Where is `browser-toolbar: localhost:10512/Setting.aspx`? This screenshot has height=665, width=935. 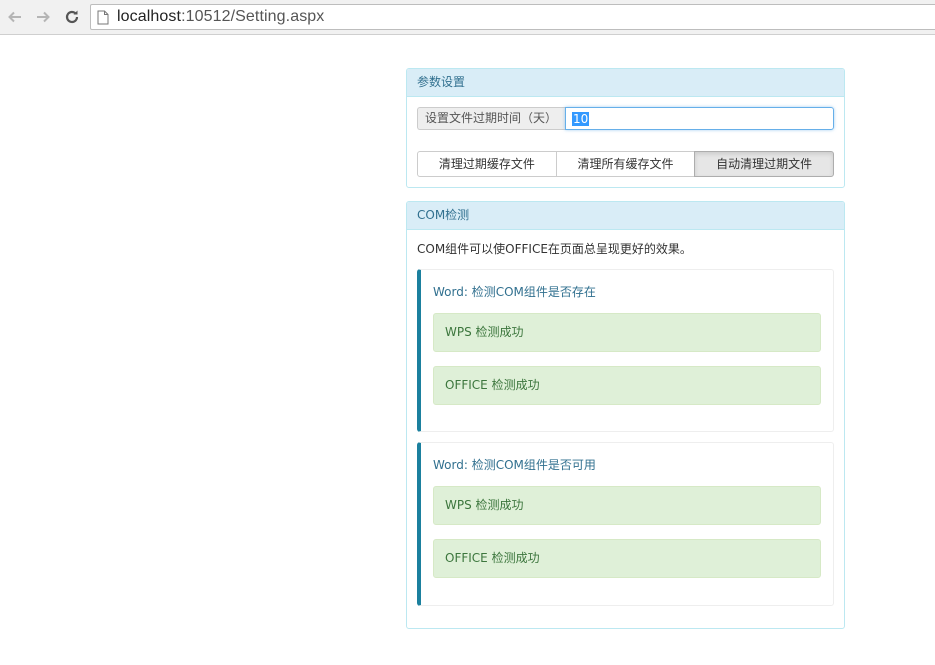 browser-toolbar: localhost:10512/Setting.aspx is located at coordinates (467, 17).